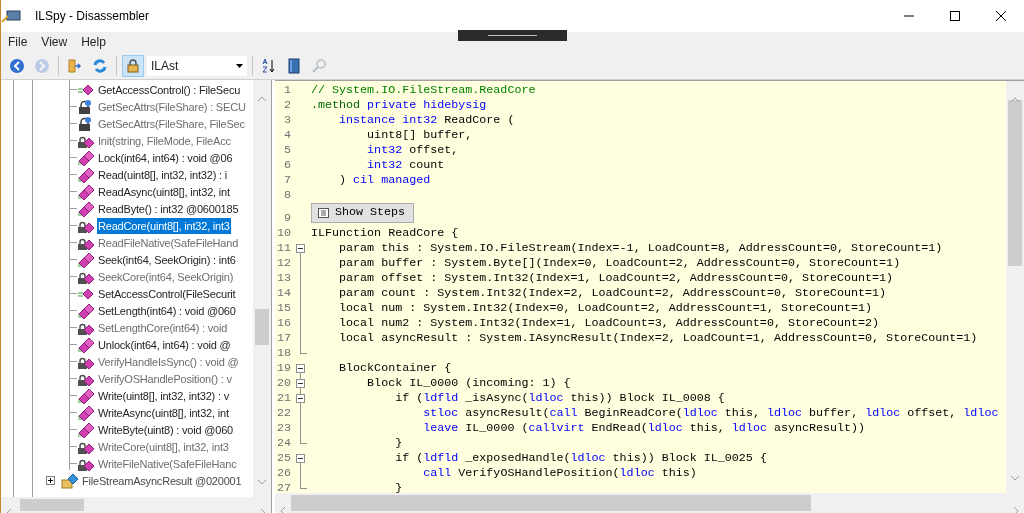  Describe the element at coordinates (283, 487) in the screenshot. I see `line-number: 27` at that location.